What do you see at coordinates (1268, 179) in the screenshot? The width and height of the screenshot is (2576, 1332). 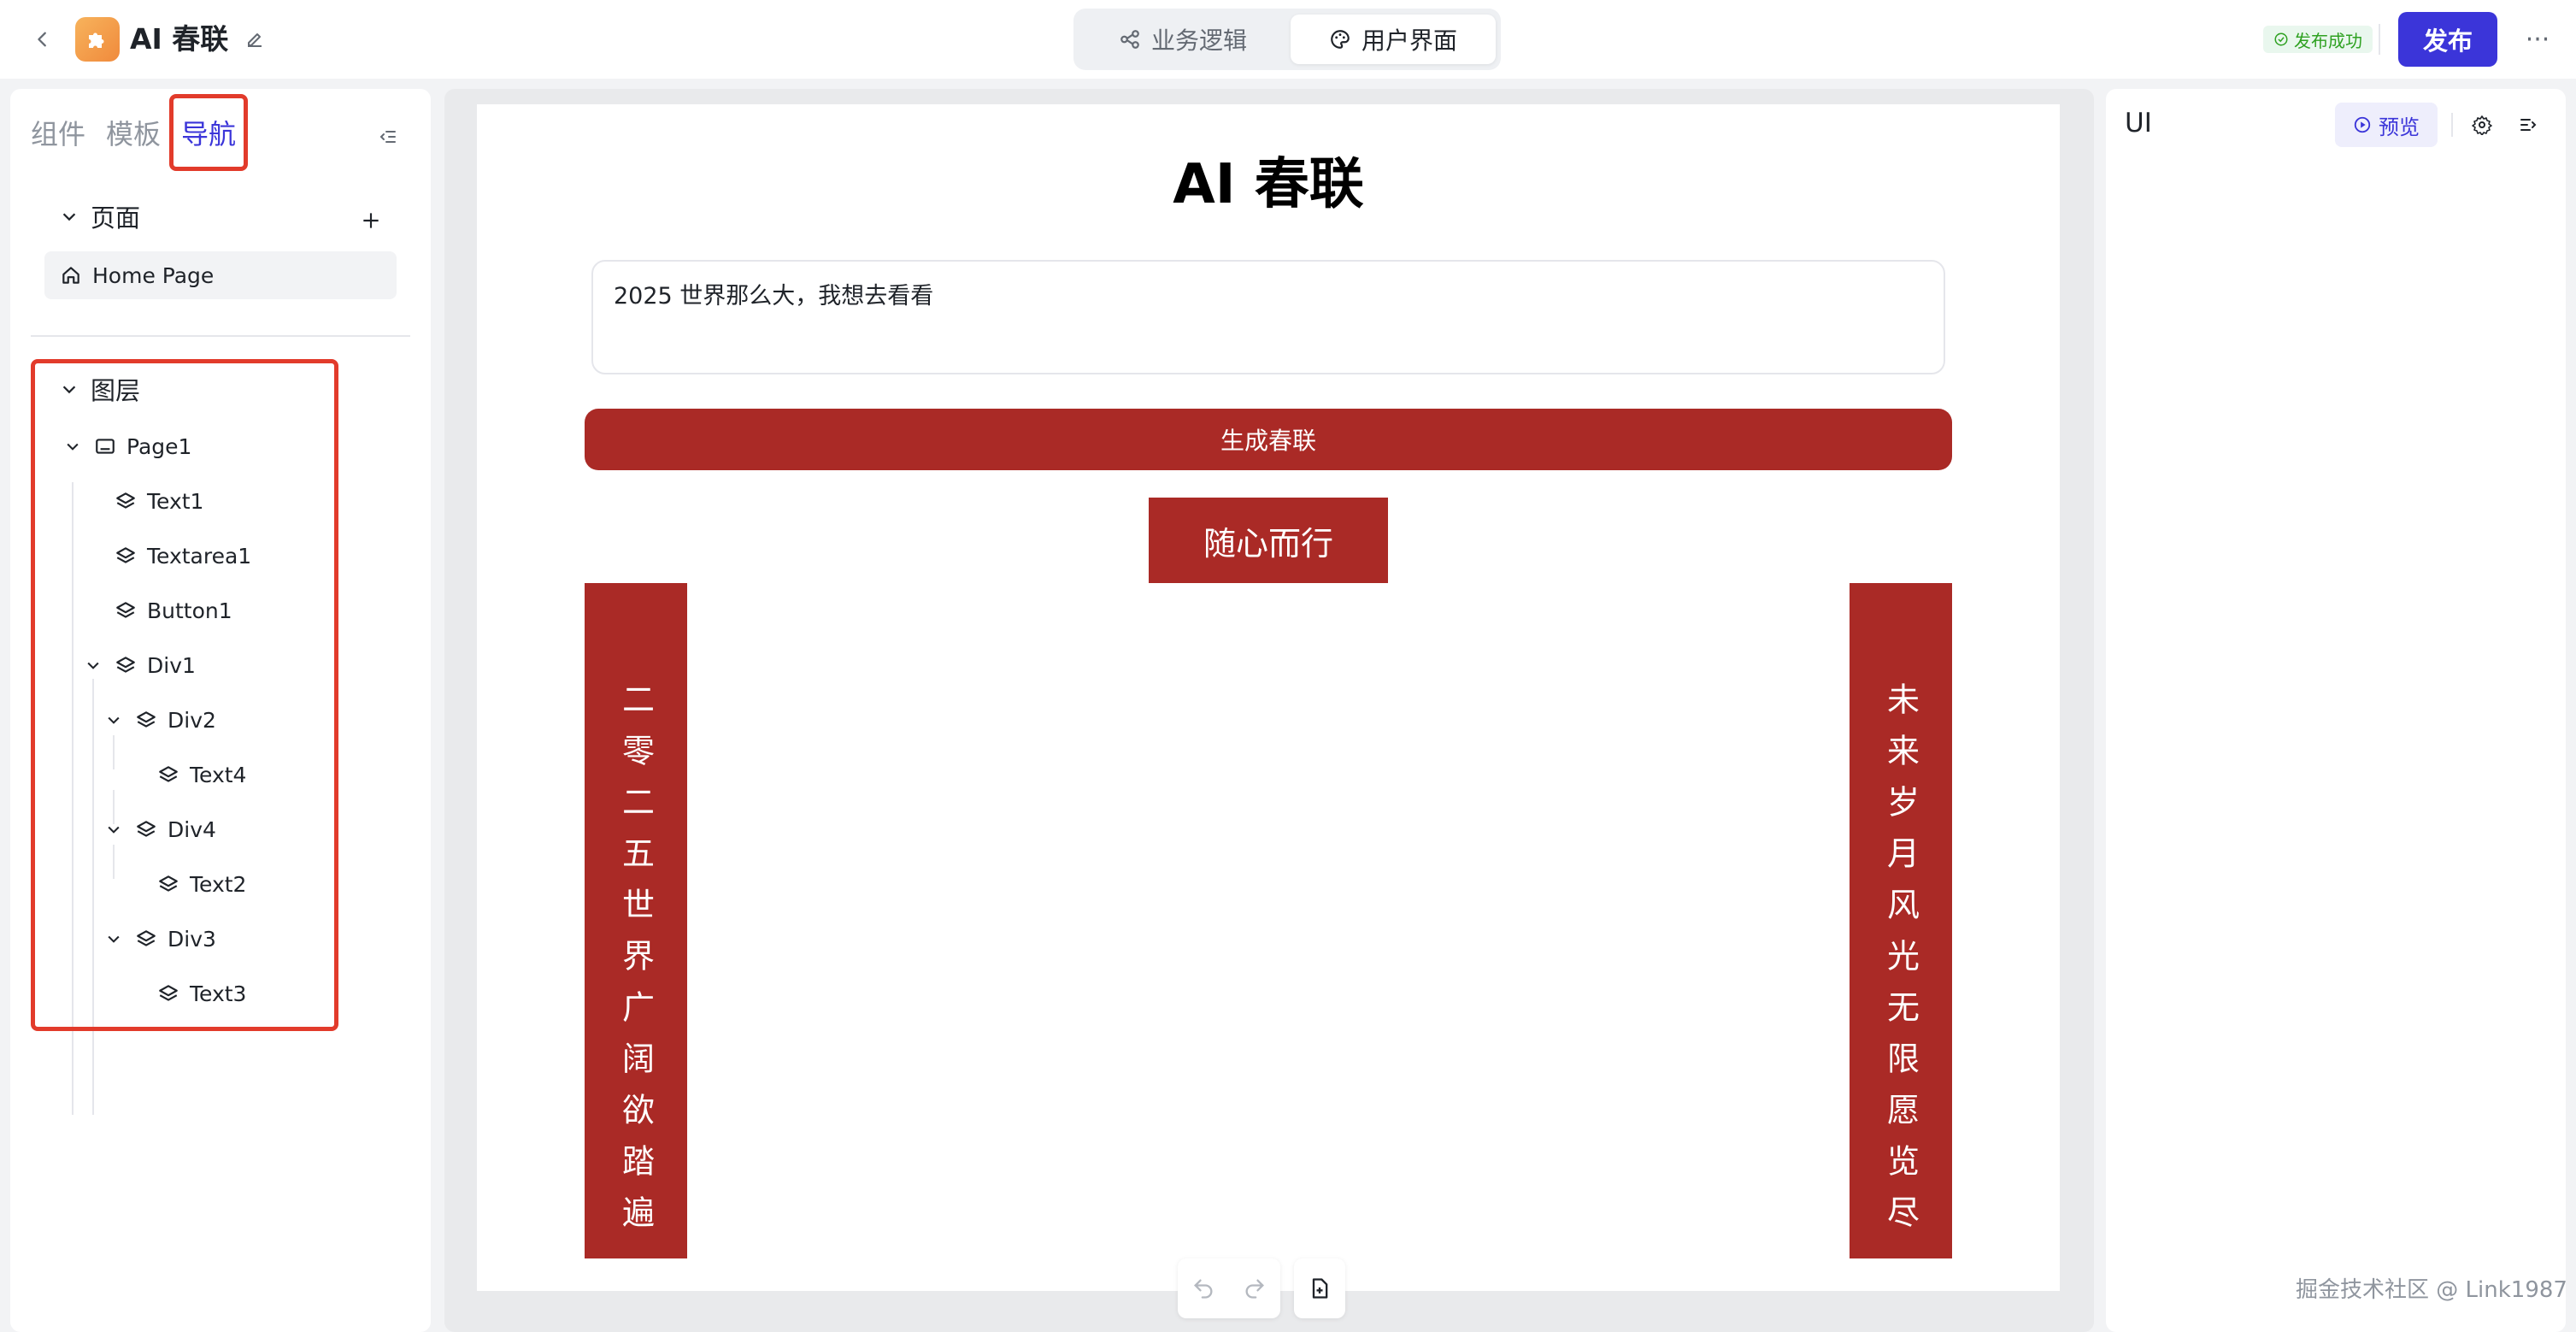 I see `app-heading: AI 春联` at bounding box center [1268, 179].